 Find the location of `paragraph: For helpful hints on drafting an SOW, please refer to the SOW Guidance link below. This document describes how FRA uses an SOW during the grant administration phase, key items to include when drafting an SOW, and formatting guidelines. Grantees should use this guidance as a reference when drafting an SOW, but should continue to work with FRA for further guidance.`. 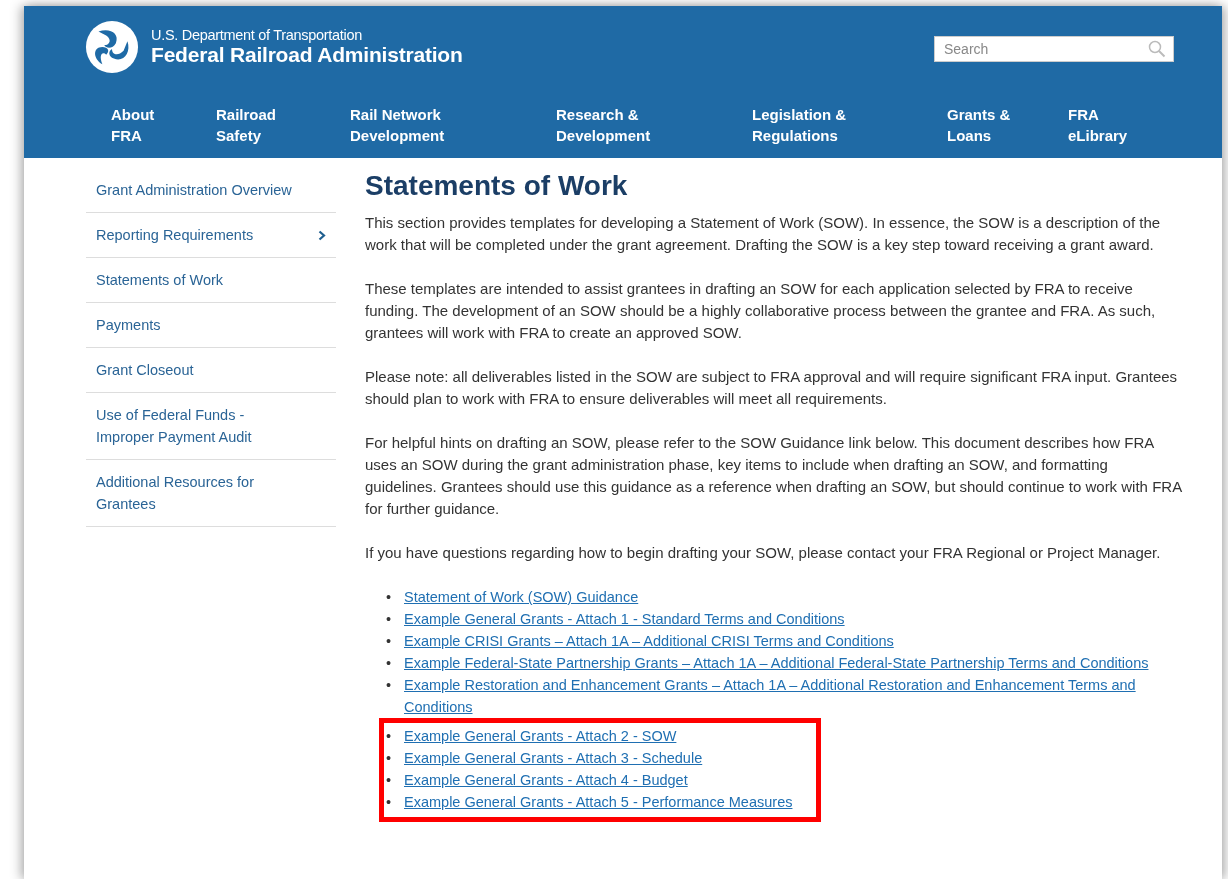

paragraph: For helpful hints on drafting an SOW, please refer to the SOW Guidance link below. This document describes how FRA uses an SOW during the grant administration phase, key items to include when drafting an SOW, and formatting guidelines. Grantees should use this guidance as a reference when drafting an SOW, but should continue to work with FRA for further guidance. is located at coordinates (773, 476).